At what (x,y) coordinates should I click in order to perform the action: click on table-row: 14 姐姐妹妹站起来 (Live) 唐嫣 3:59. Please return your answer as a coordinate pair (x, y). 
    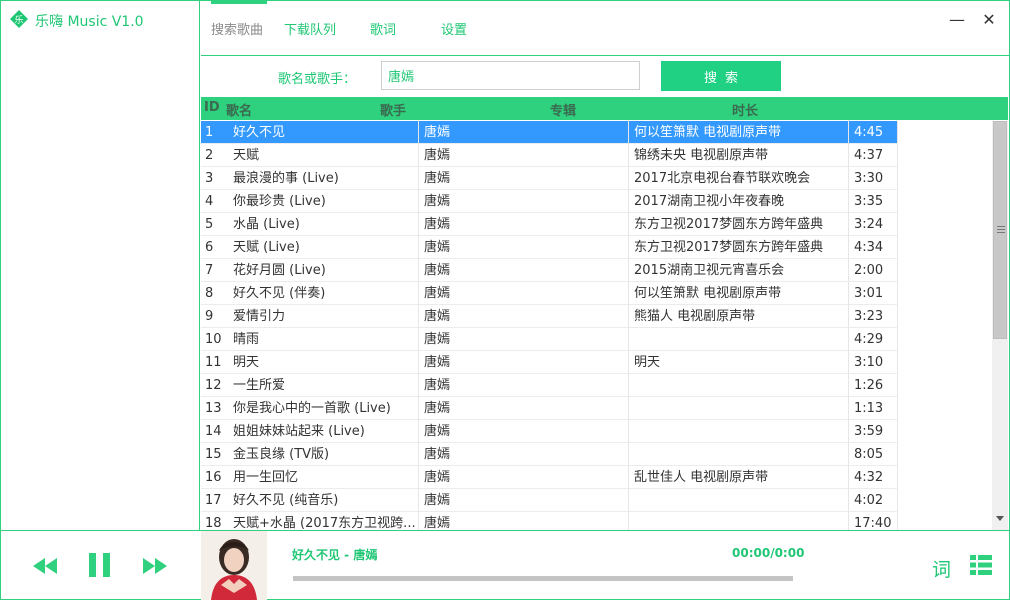
    Looking at the image, I should click on (549, 431).